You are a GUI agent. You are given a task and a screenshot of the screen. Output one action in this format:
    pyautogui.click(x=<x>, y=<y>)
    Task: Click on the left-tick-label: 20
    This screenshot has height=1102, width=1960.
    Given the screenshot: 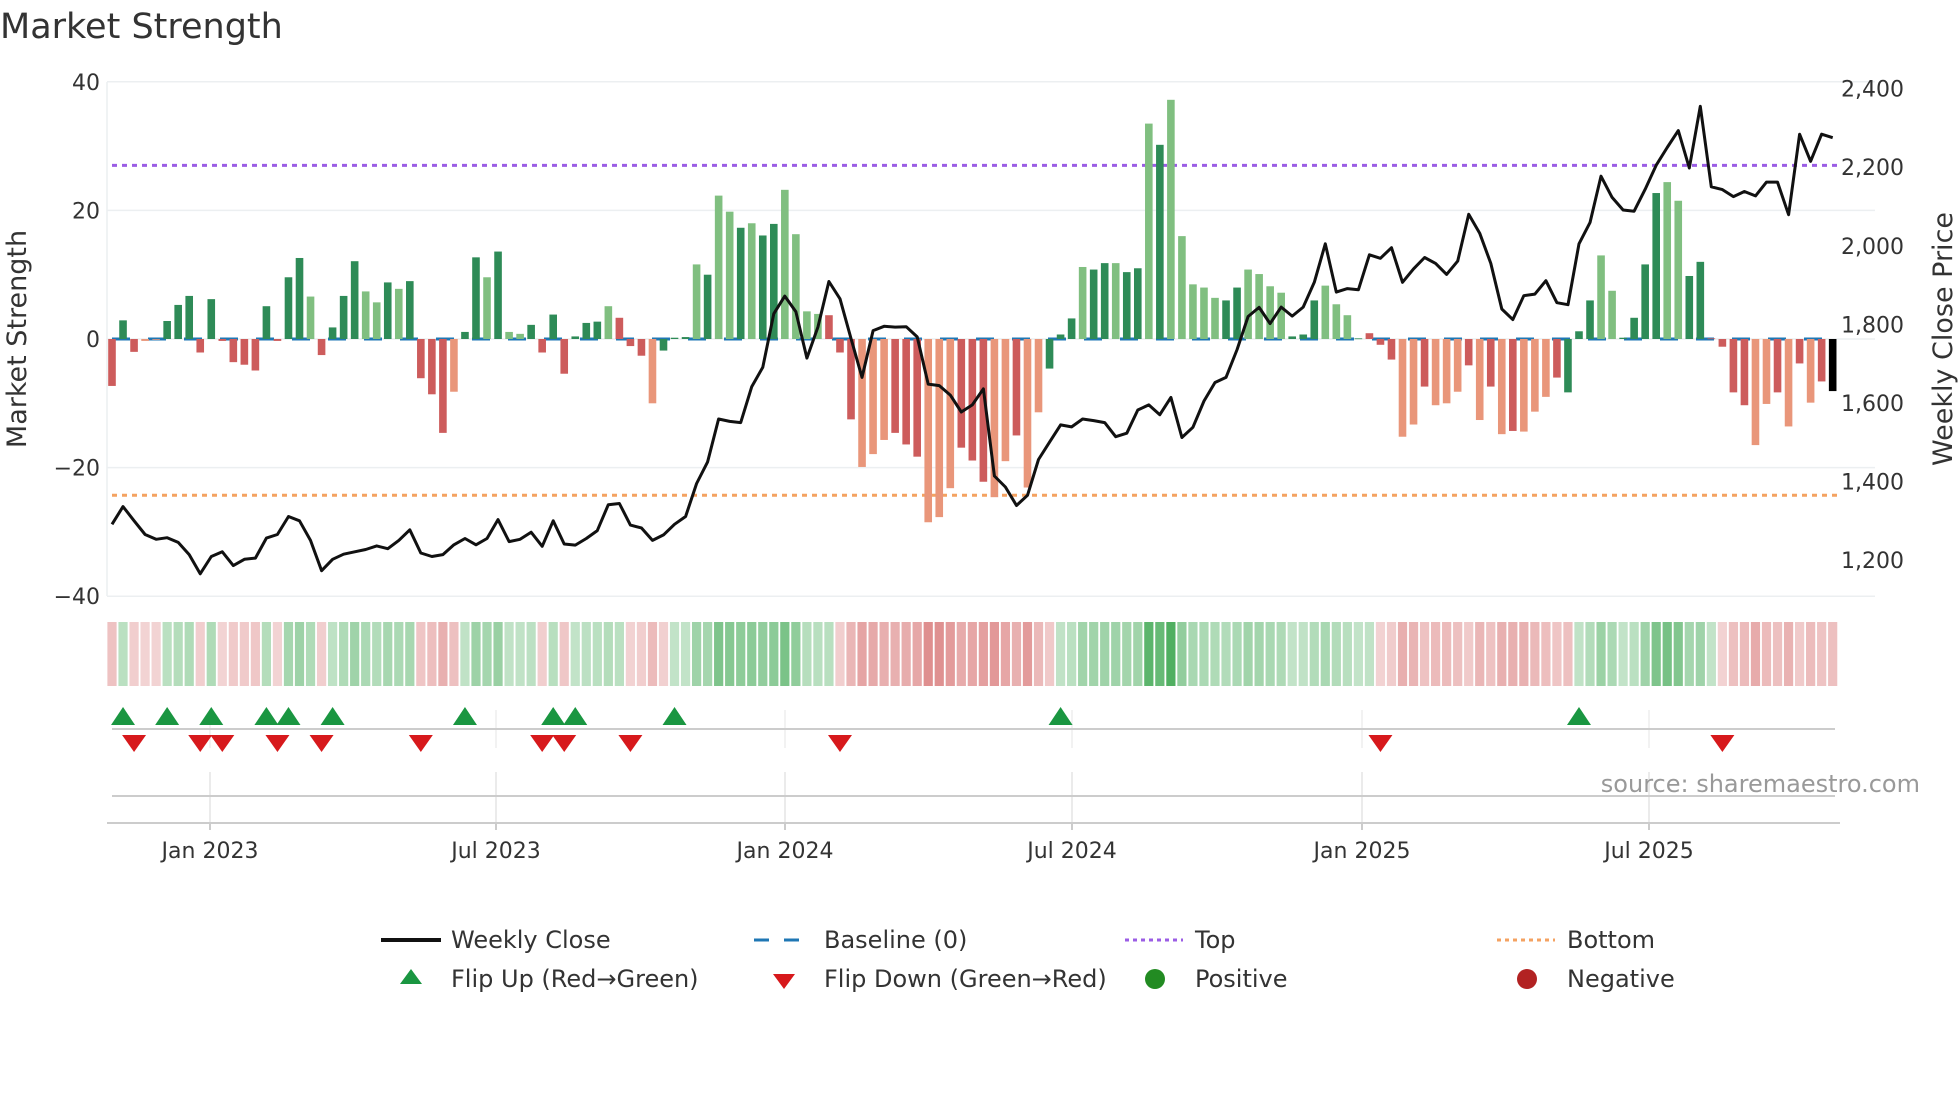 What is the action you would take?
    pyautogui.click(x=86, y=211)
    